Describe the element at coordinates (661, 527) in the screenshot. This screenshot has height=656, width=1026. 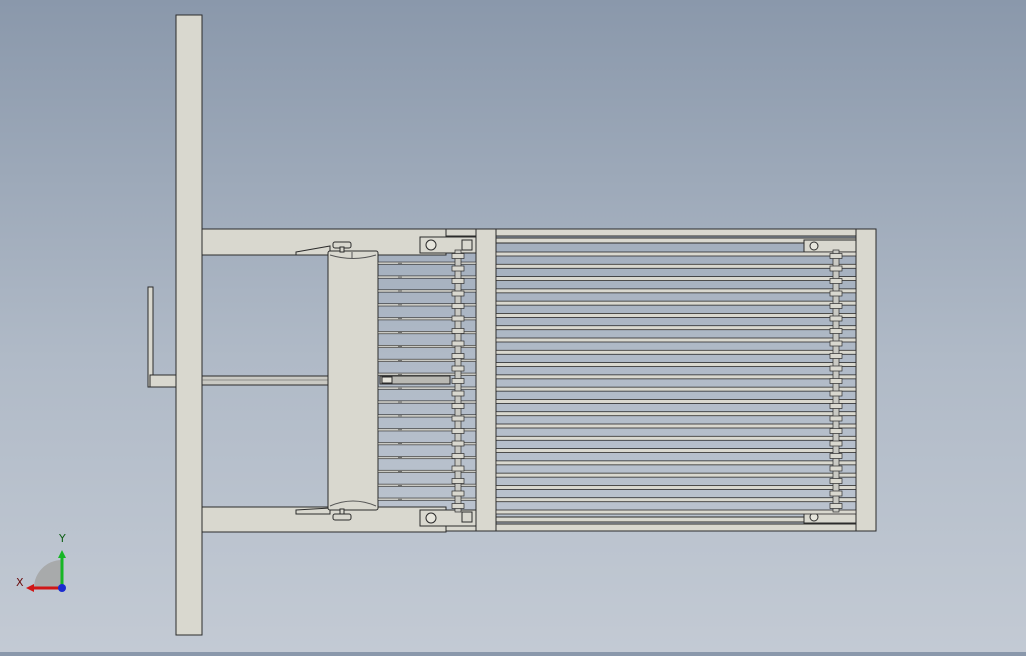
I see `bottom-rail` at that location.